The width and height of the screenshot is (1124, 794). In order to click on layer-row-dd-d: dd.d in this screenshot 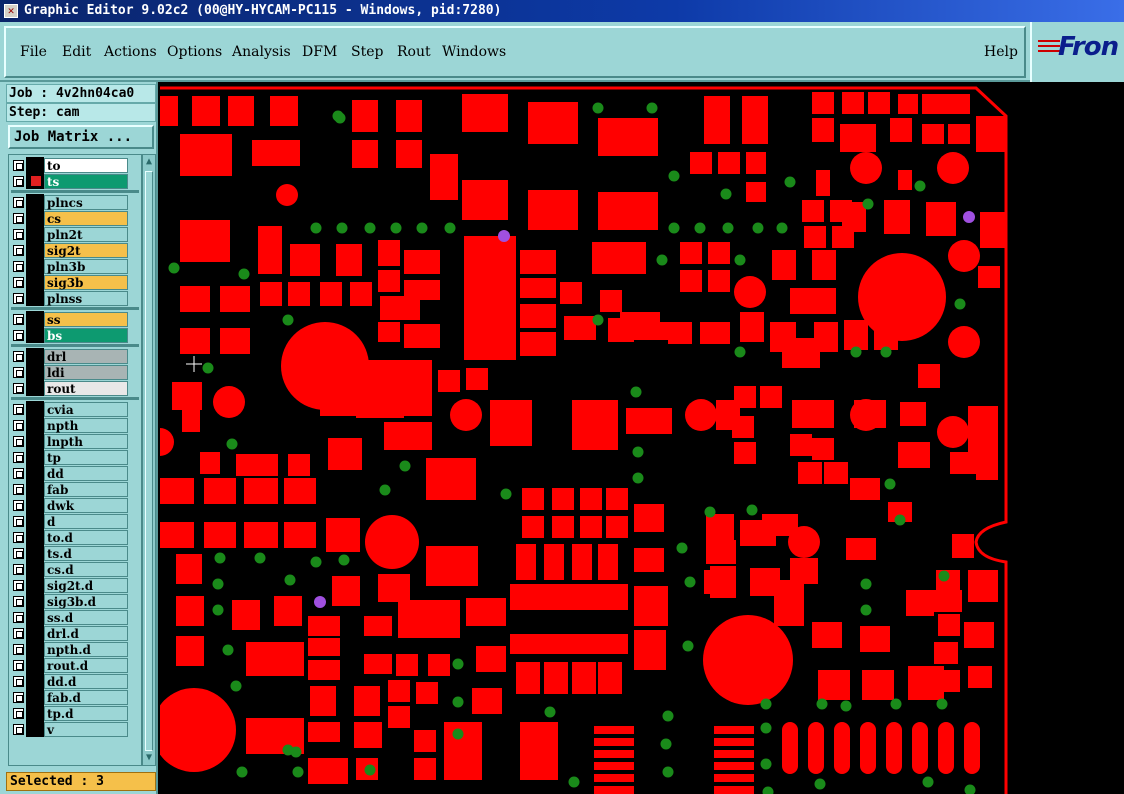, I will do `click(75, 681)`.